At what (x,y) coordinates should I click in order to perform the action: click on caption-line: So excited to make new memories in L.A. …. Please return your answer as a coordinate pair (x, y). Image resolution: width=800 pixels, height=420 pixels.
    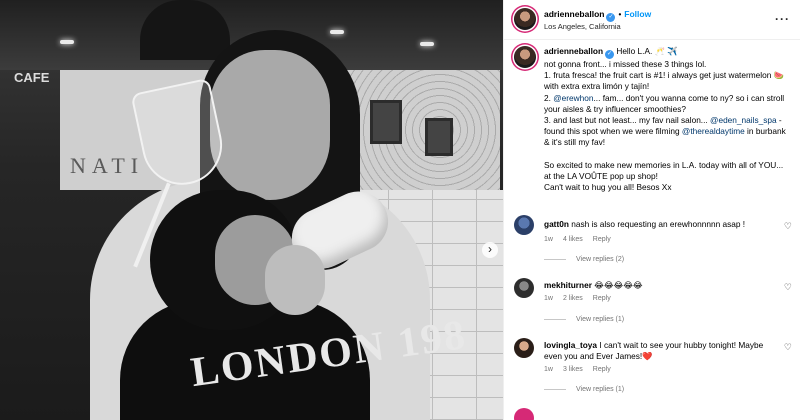
    Looking at the image, I should click on (664, 170).